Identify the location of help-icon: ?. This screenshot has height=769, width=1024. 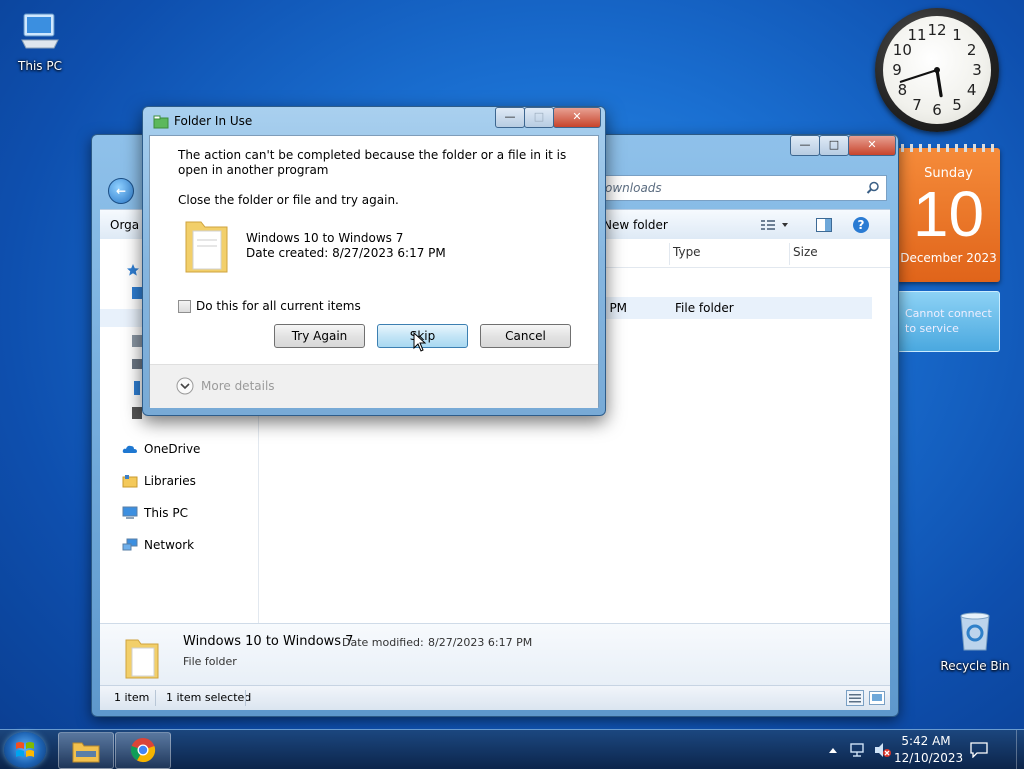
(861, 225).